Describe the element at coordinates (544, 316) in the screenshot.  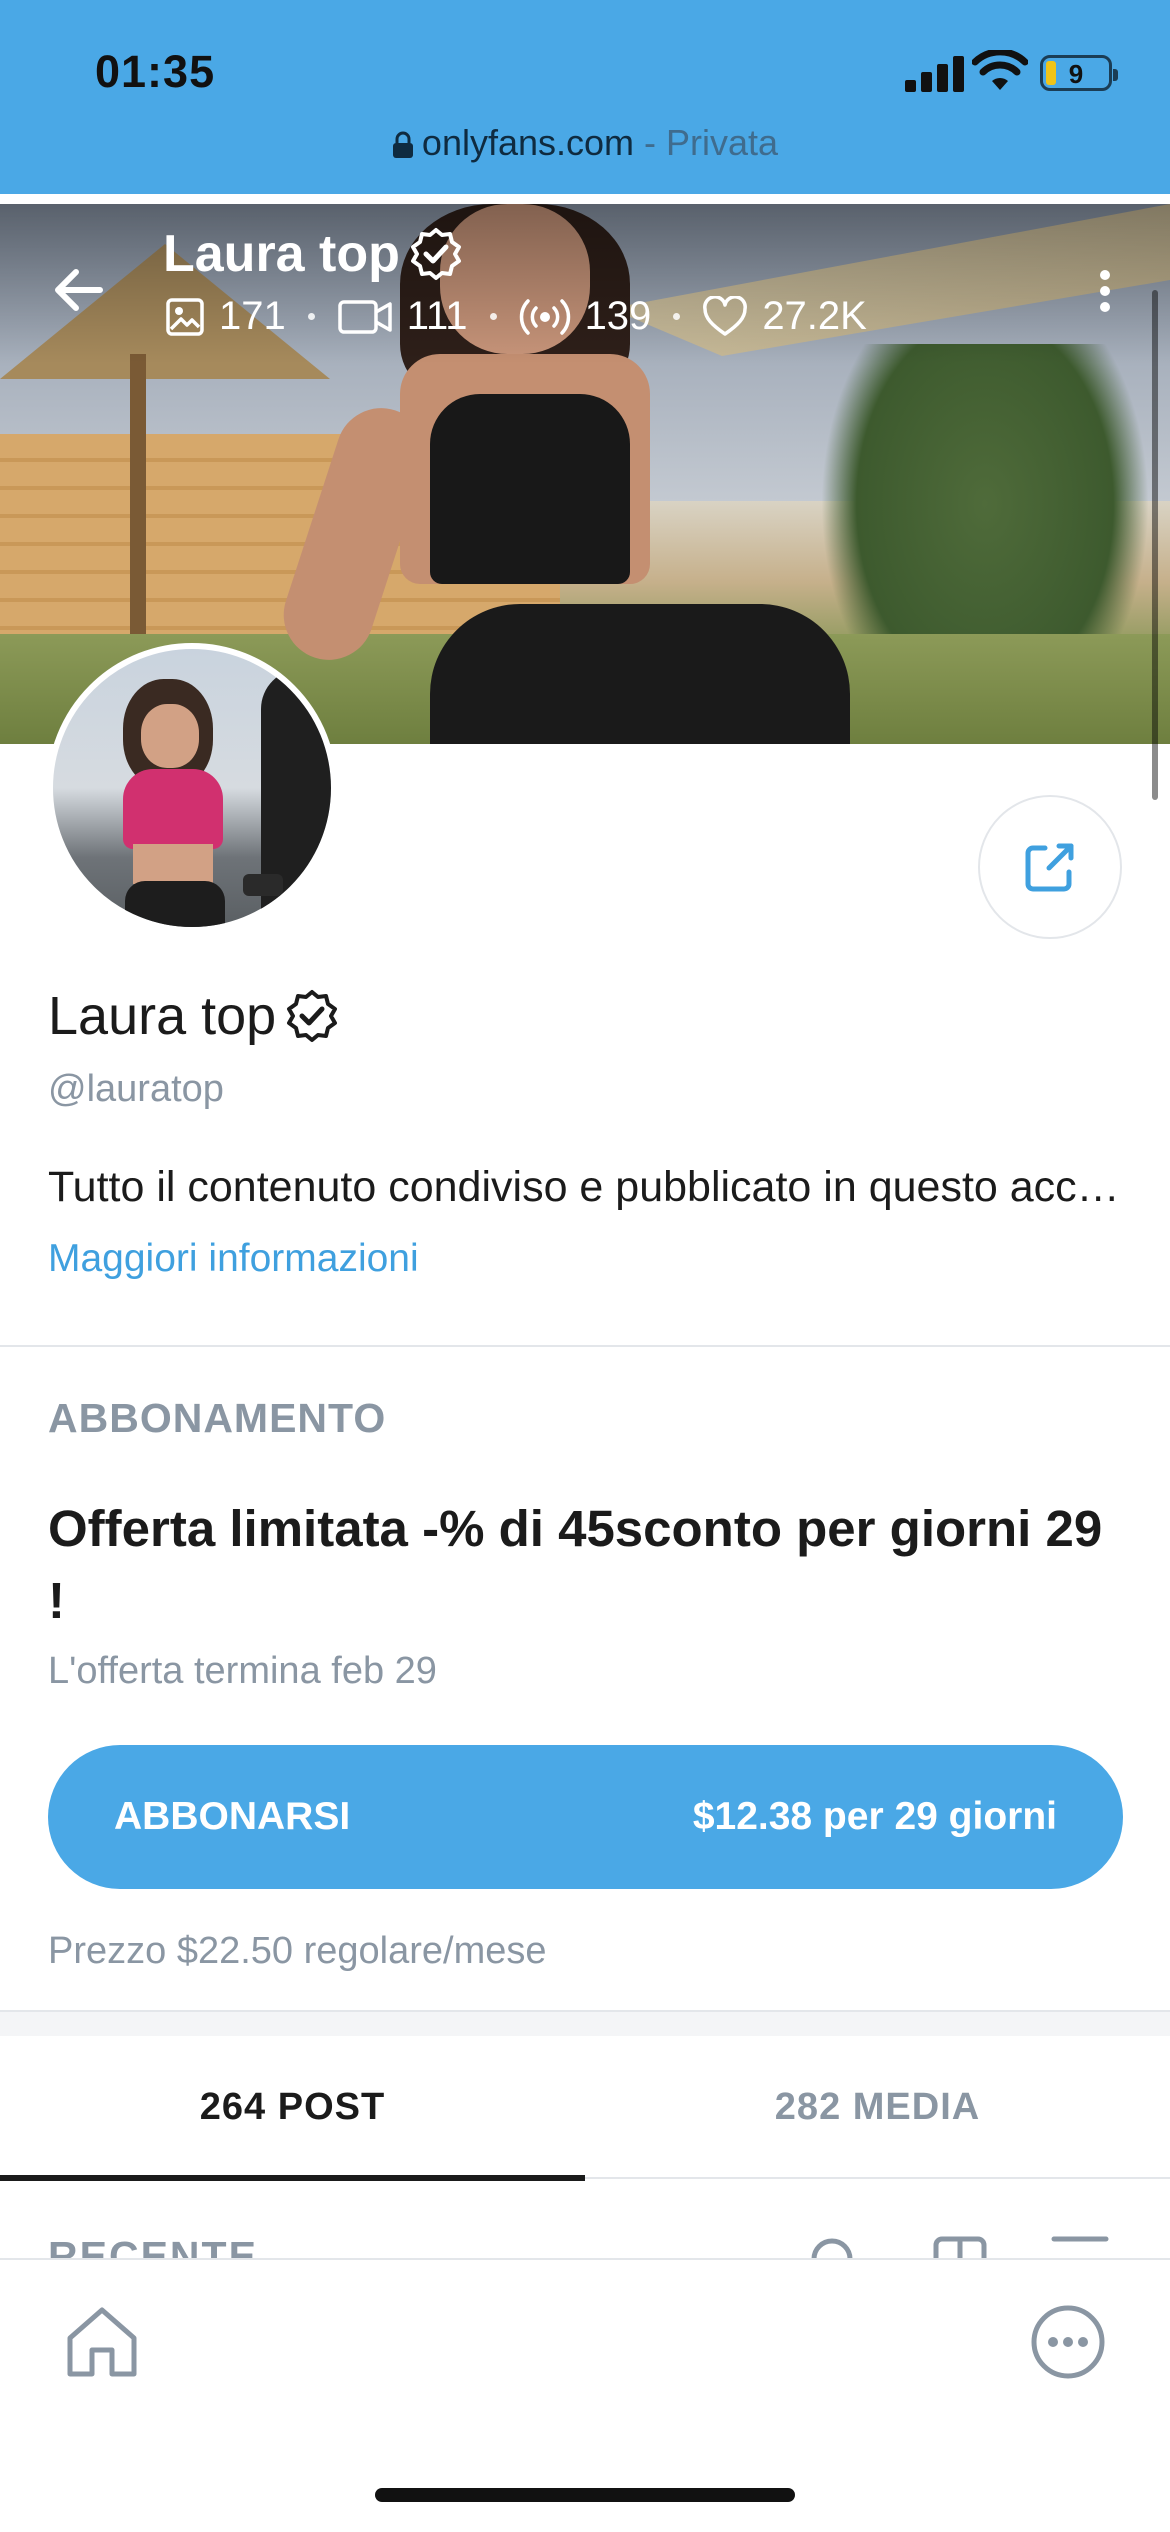
I see `live-stream-icon` at that location.